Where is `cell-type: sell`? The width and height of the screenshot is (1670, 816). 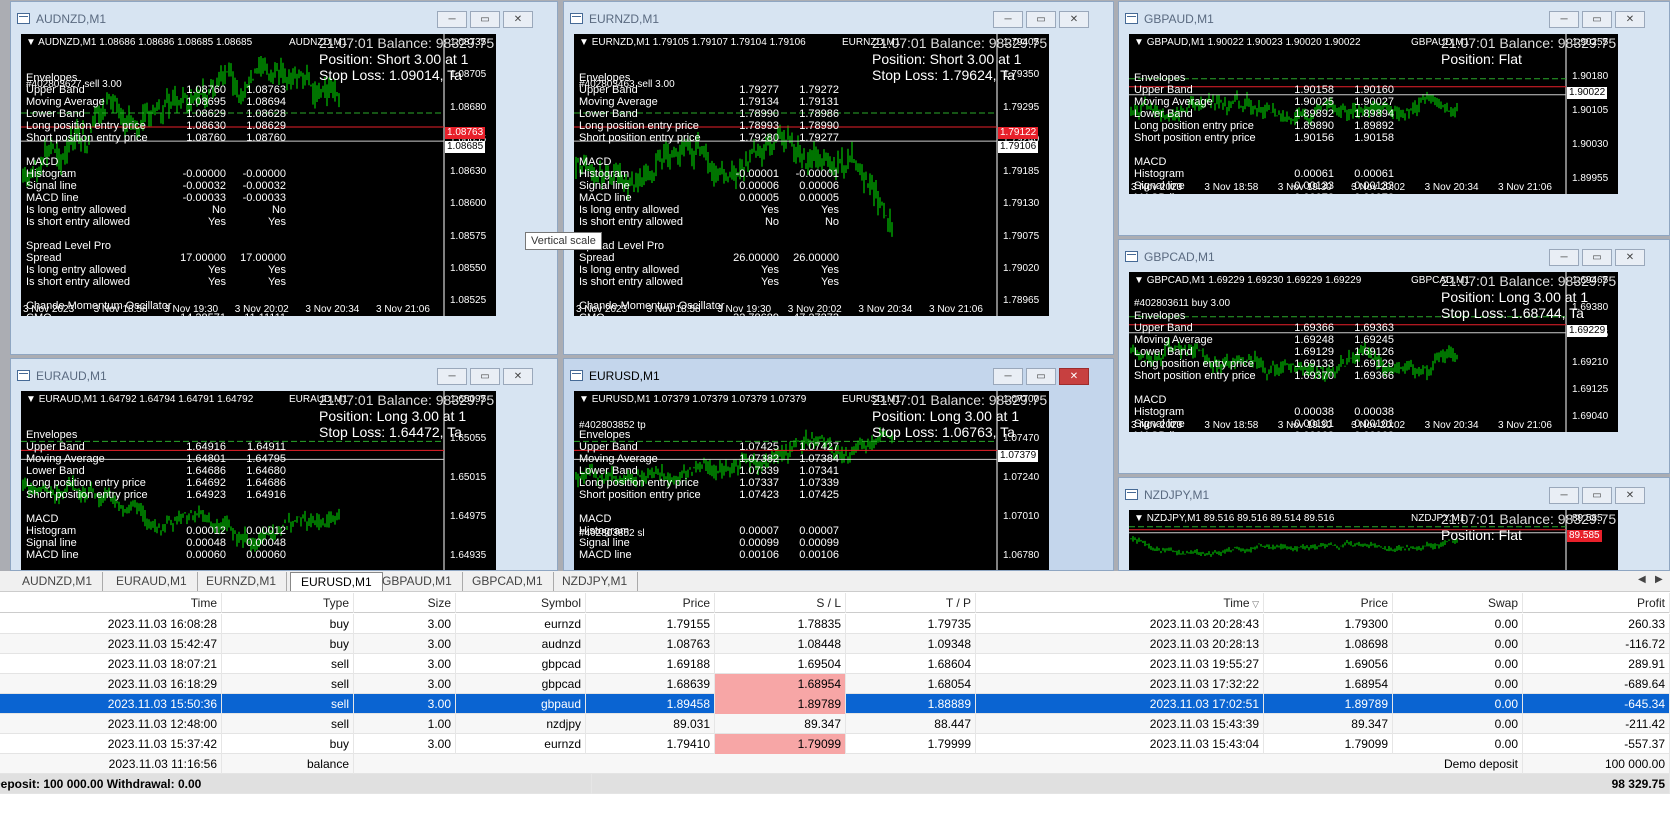 cell-type: sell is located at coordinates (288, 704).